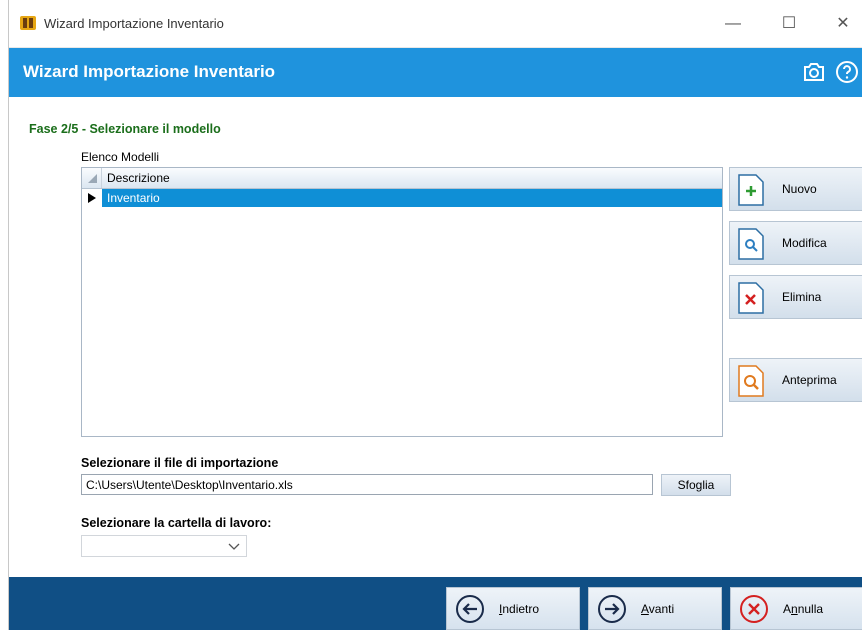 The image size is (862, 630). Describe the element at coordinates (751, 298) in the screenshot. I see `delete-document-icon` at that location.